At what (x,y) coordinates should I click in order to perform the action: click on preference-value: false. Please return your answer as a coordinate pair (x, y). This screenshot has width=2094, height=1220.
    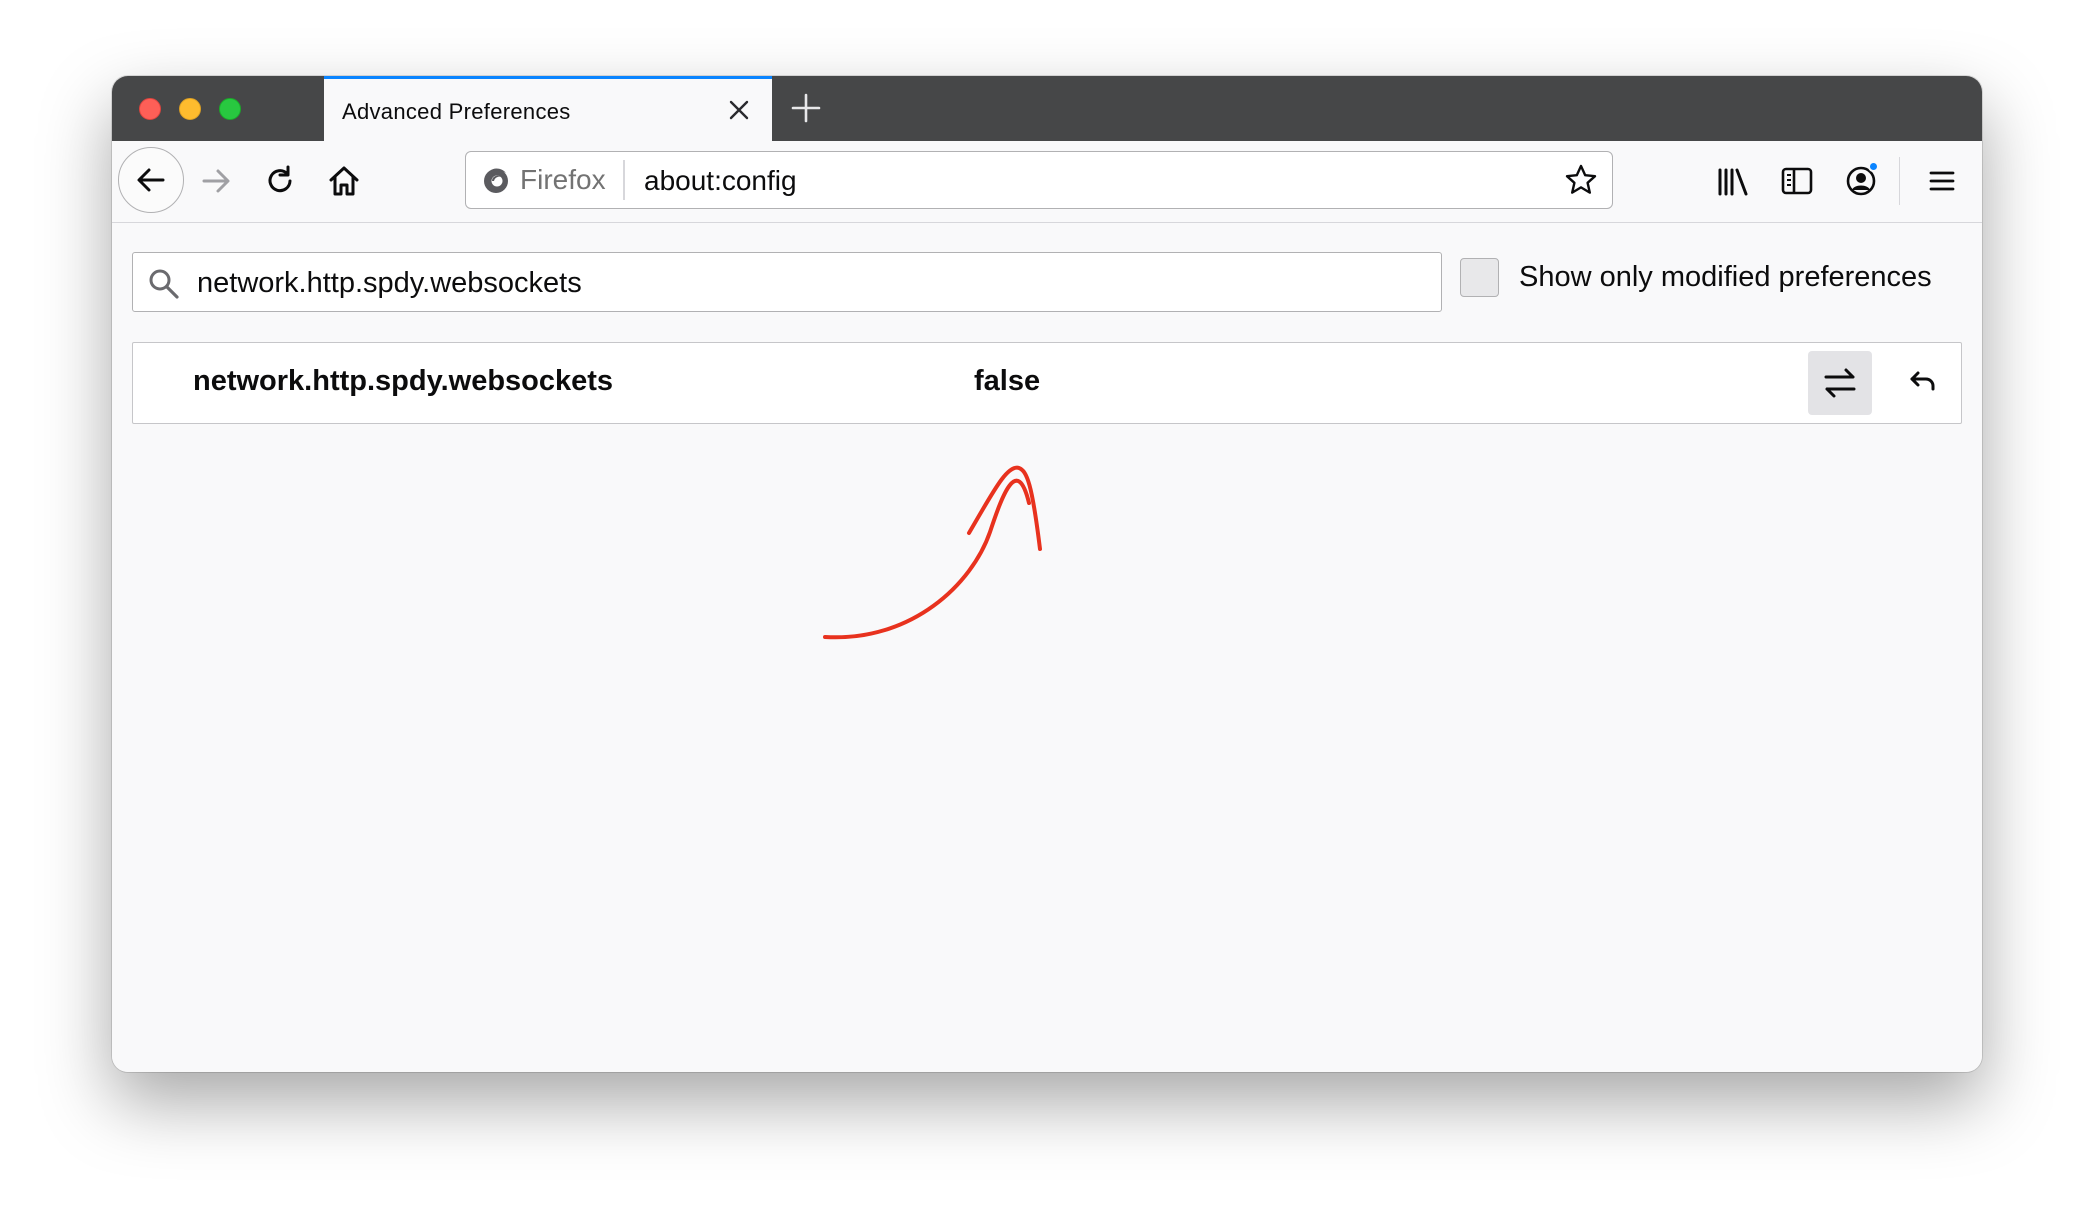
    Looking at the image, I should click on (1007, 381).